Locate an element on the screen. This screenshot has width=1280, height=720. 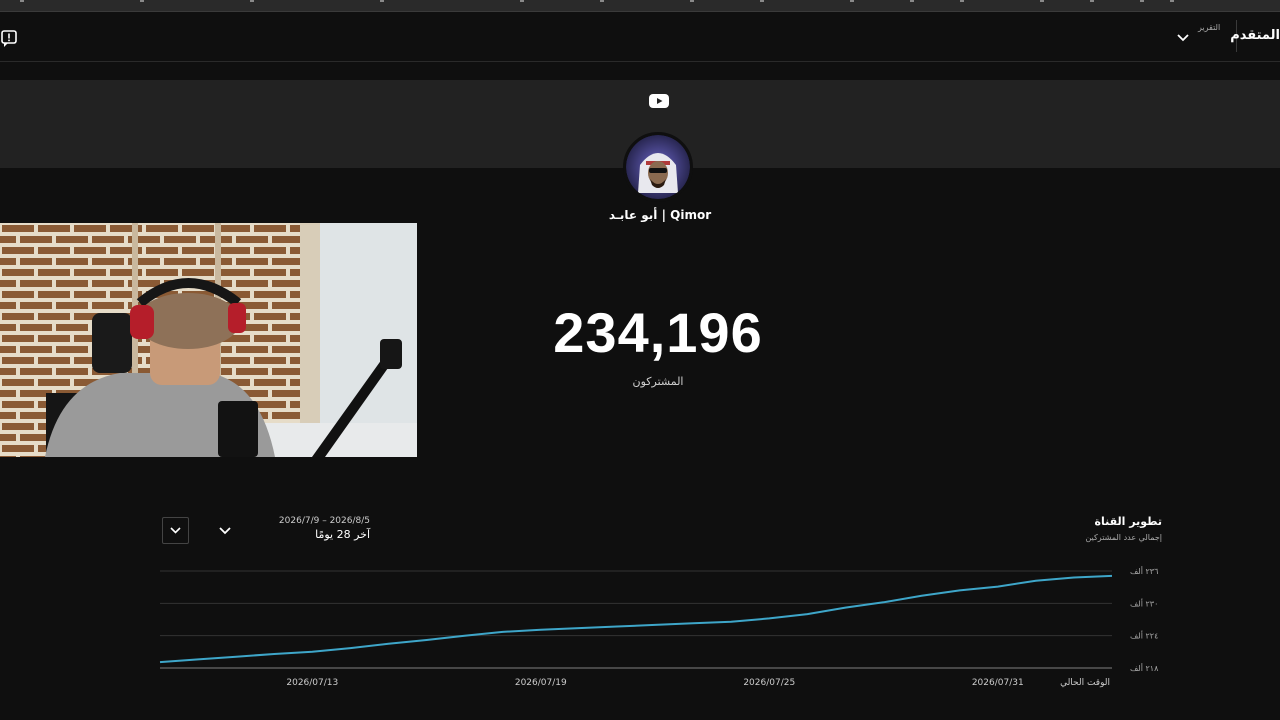
webcam-overlay is located at coordinates (208, 340).